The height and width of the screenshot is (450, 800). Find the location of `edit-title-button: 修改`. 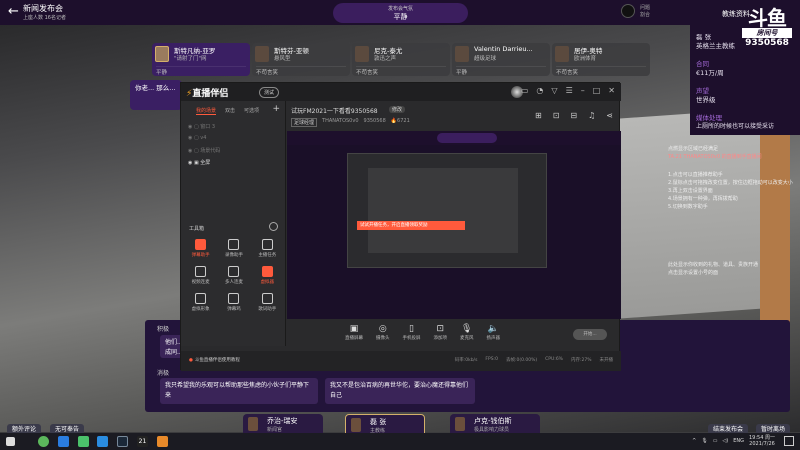

edit-title-button: 修改 is located at coordinates (397, 109).